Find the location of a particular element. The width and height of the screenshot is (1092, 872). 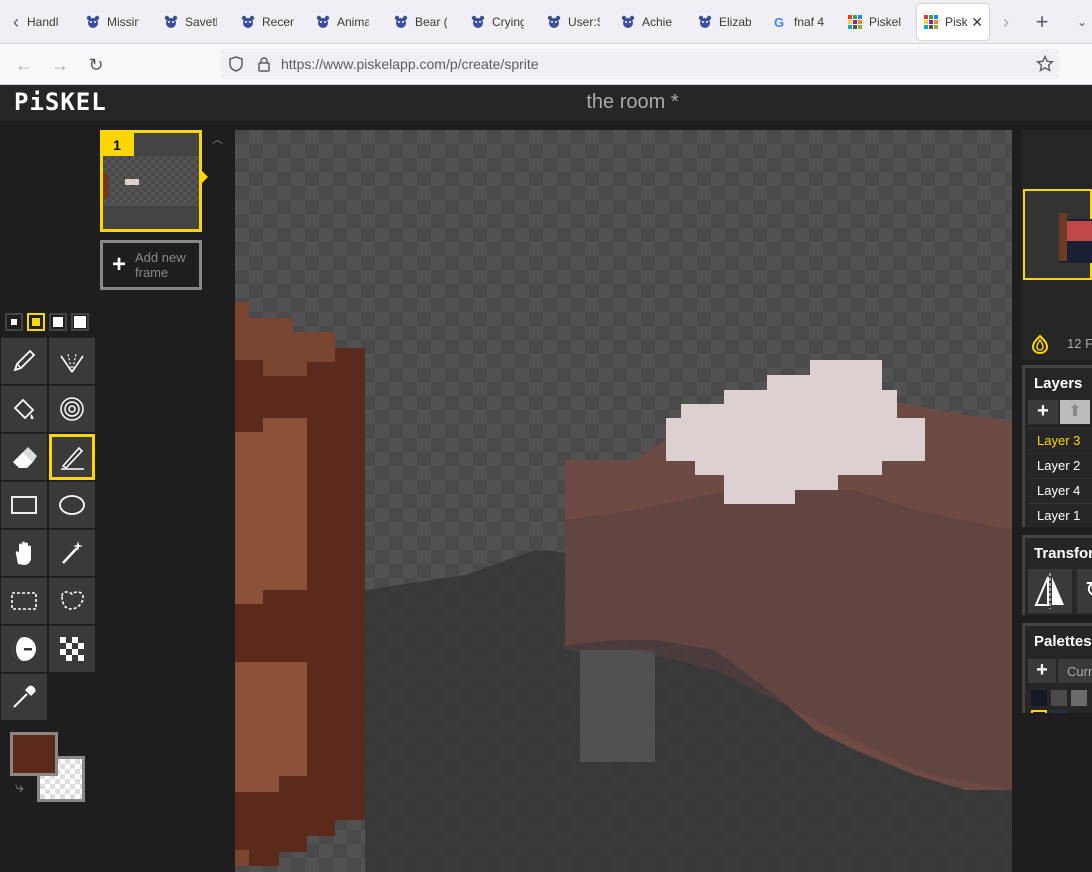

browser-tab-label: Bear ( is located at coordinates (431, 22).